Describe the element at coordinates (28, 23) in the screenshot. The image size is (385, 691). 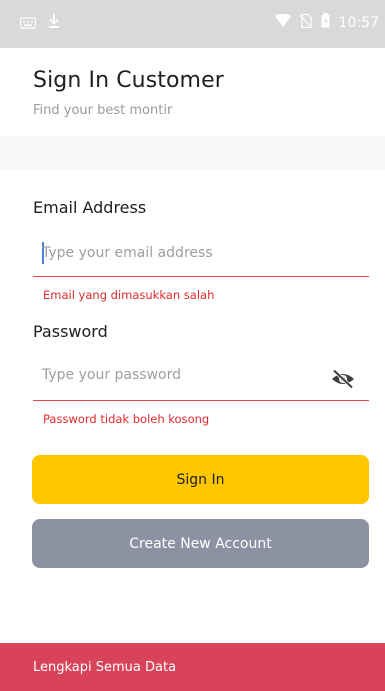
I see `keyboard-icon` at that location.